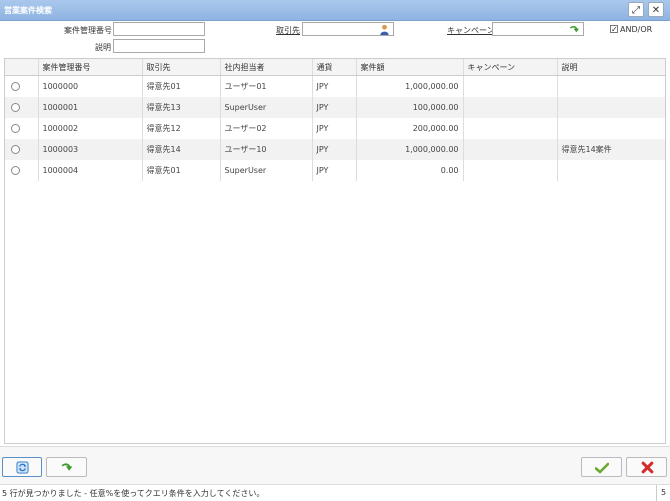 This screenshot has height=501, width=670. Describe the element at coordinates (266, 67) in the screenshot. I see `column-header-owner: 社内担当者` at that location.